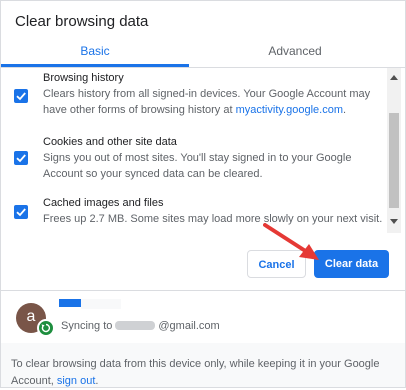 Image resolution: width=406 pixels, height=390 pixels. I want to click on browsing-history-checkbox, so click(21, 96).